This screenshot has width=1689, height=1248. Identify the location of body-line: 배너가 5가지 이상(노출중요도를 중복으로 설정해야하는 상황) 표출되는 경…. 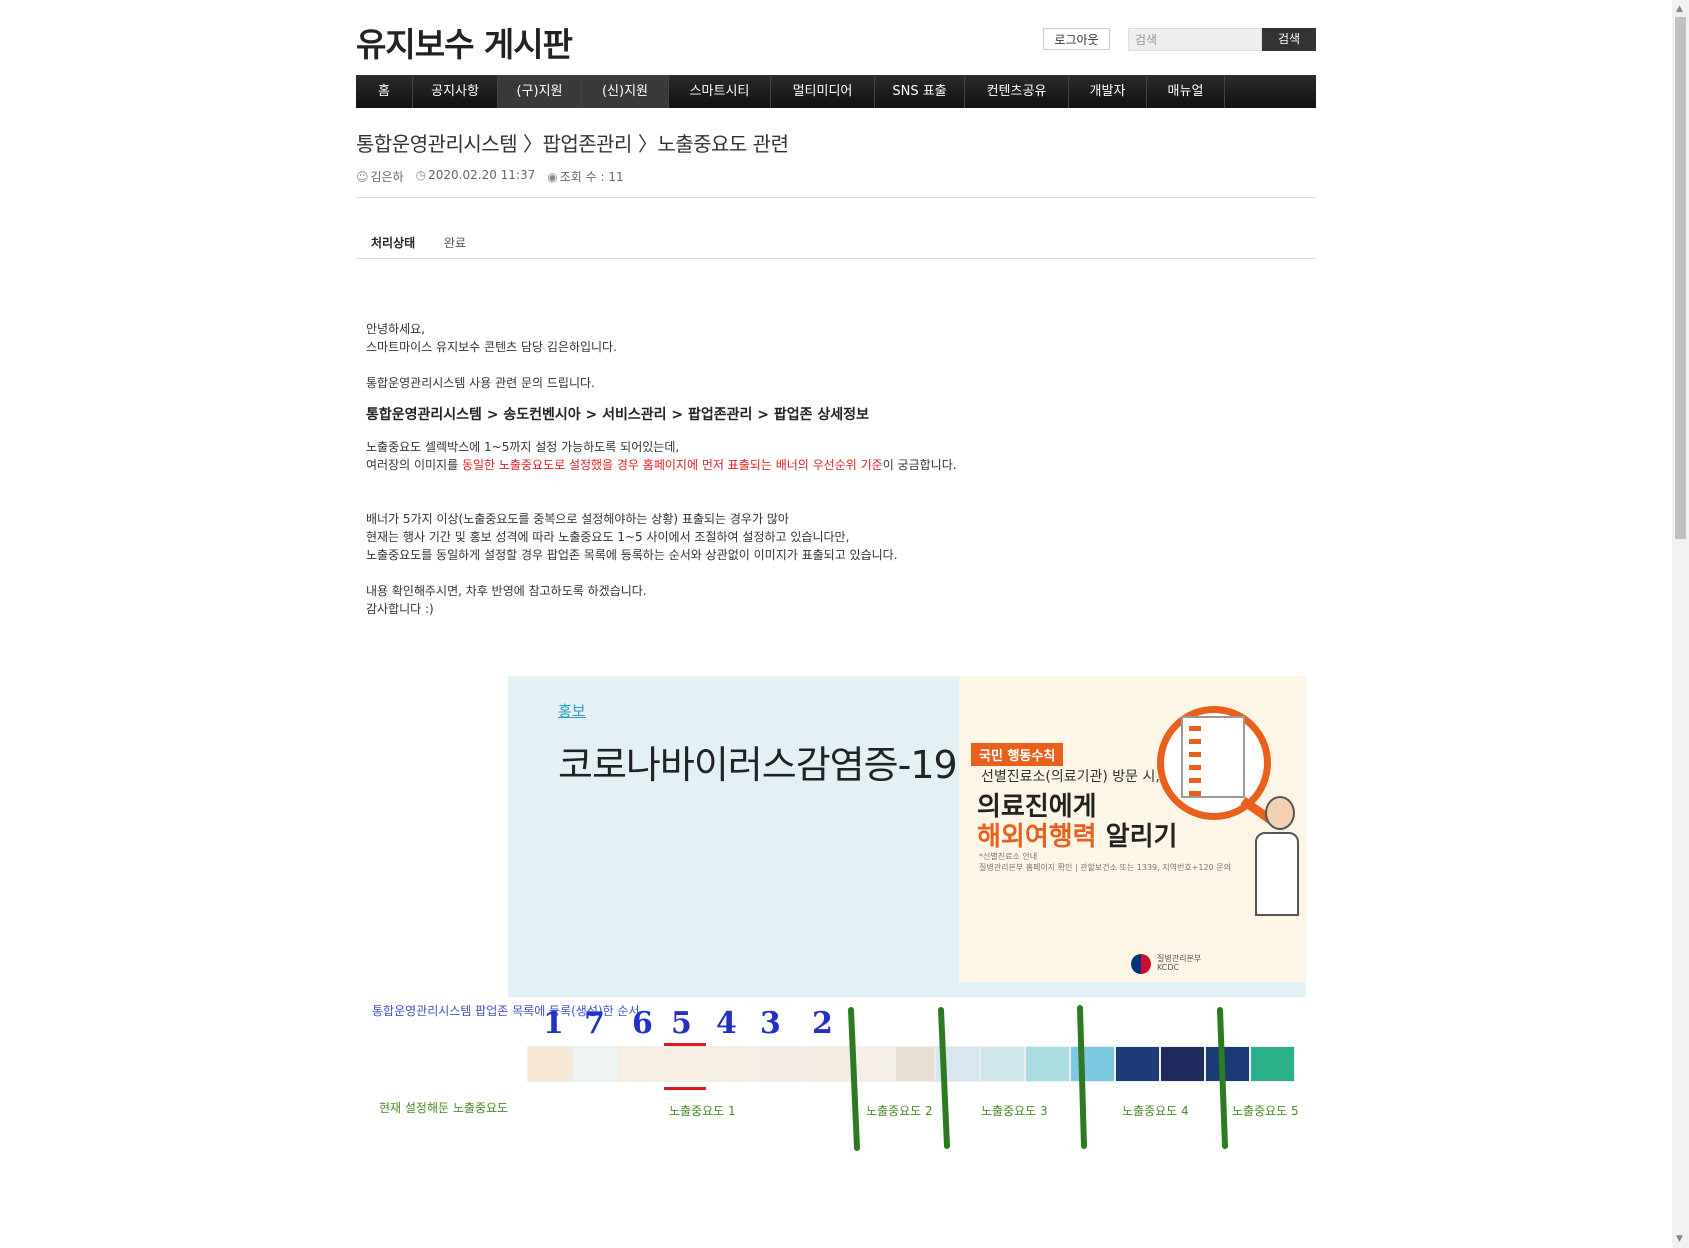
(577, 519).